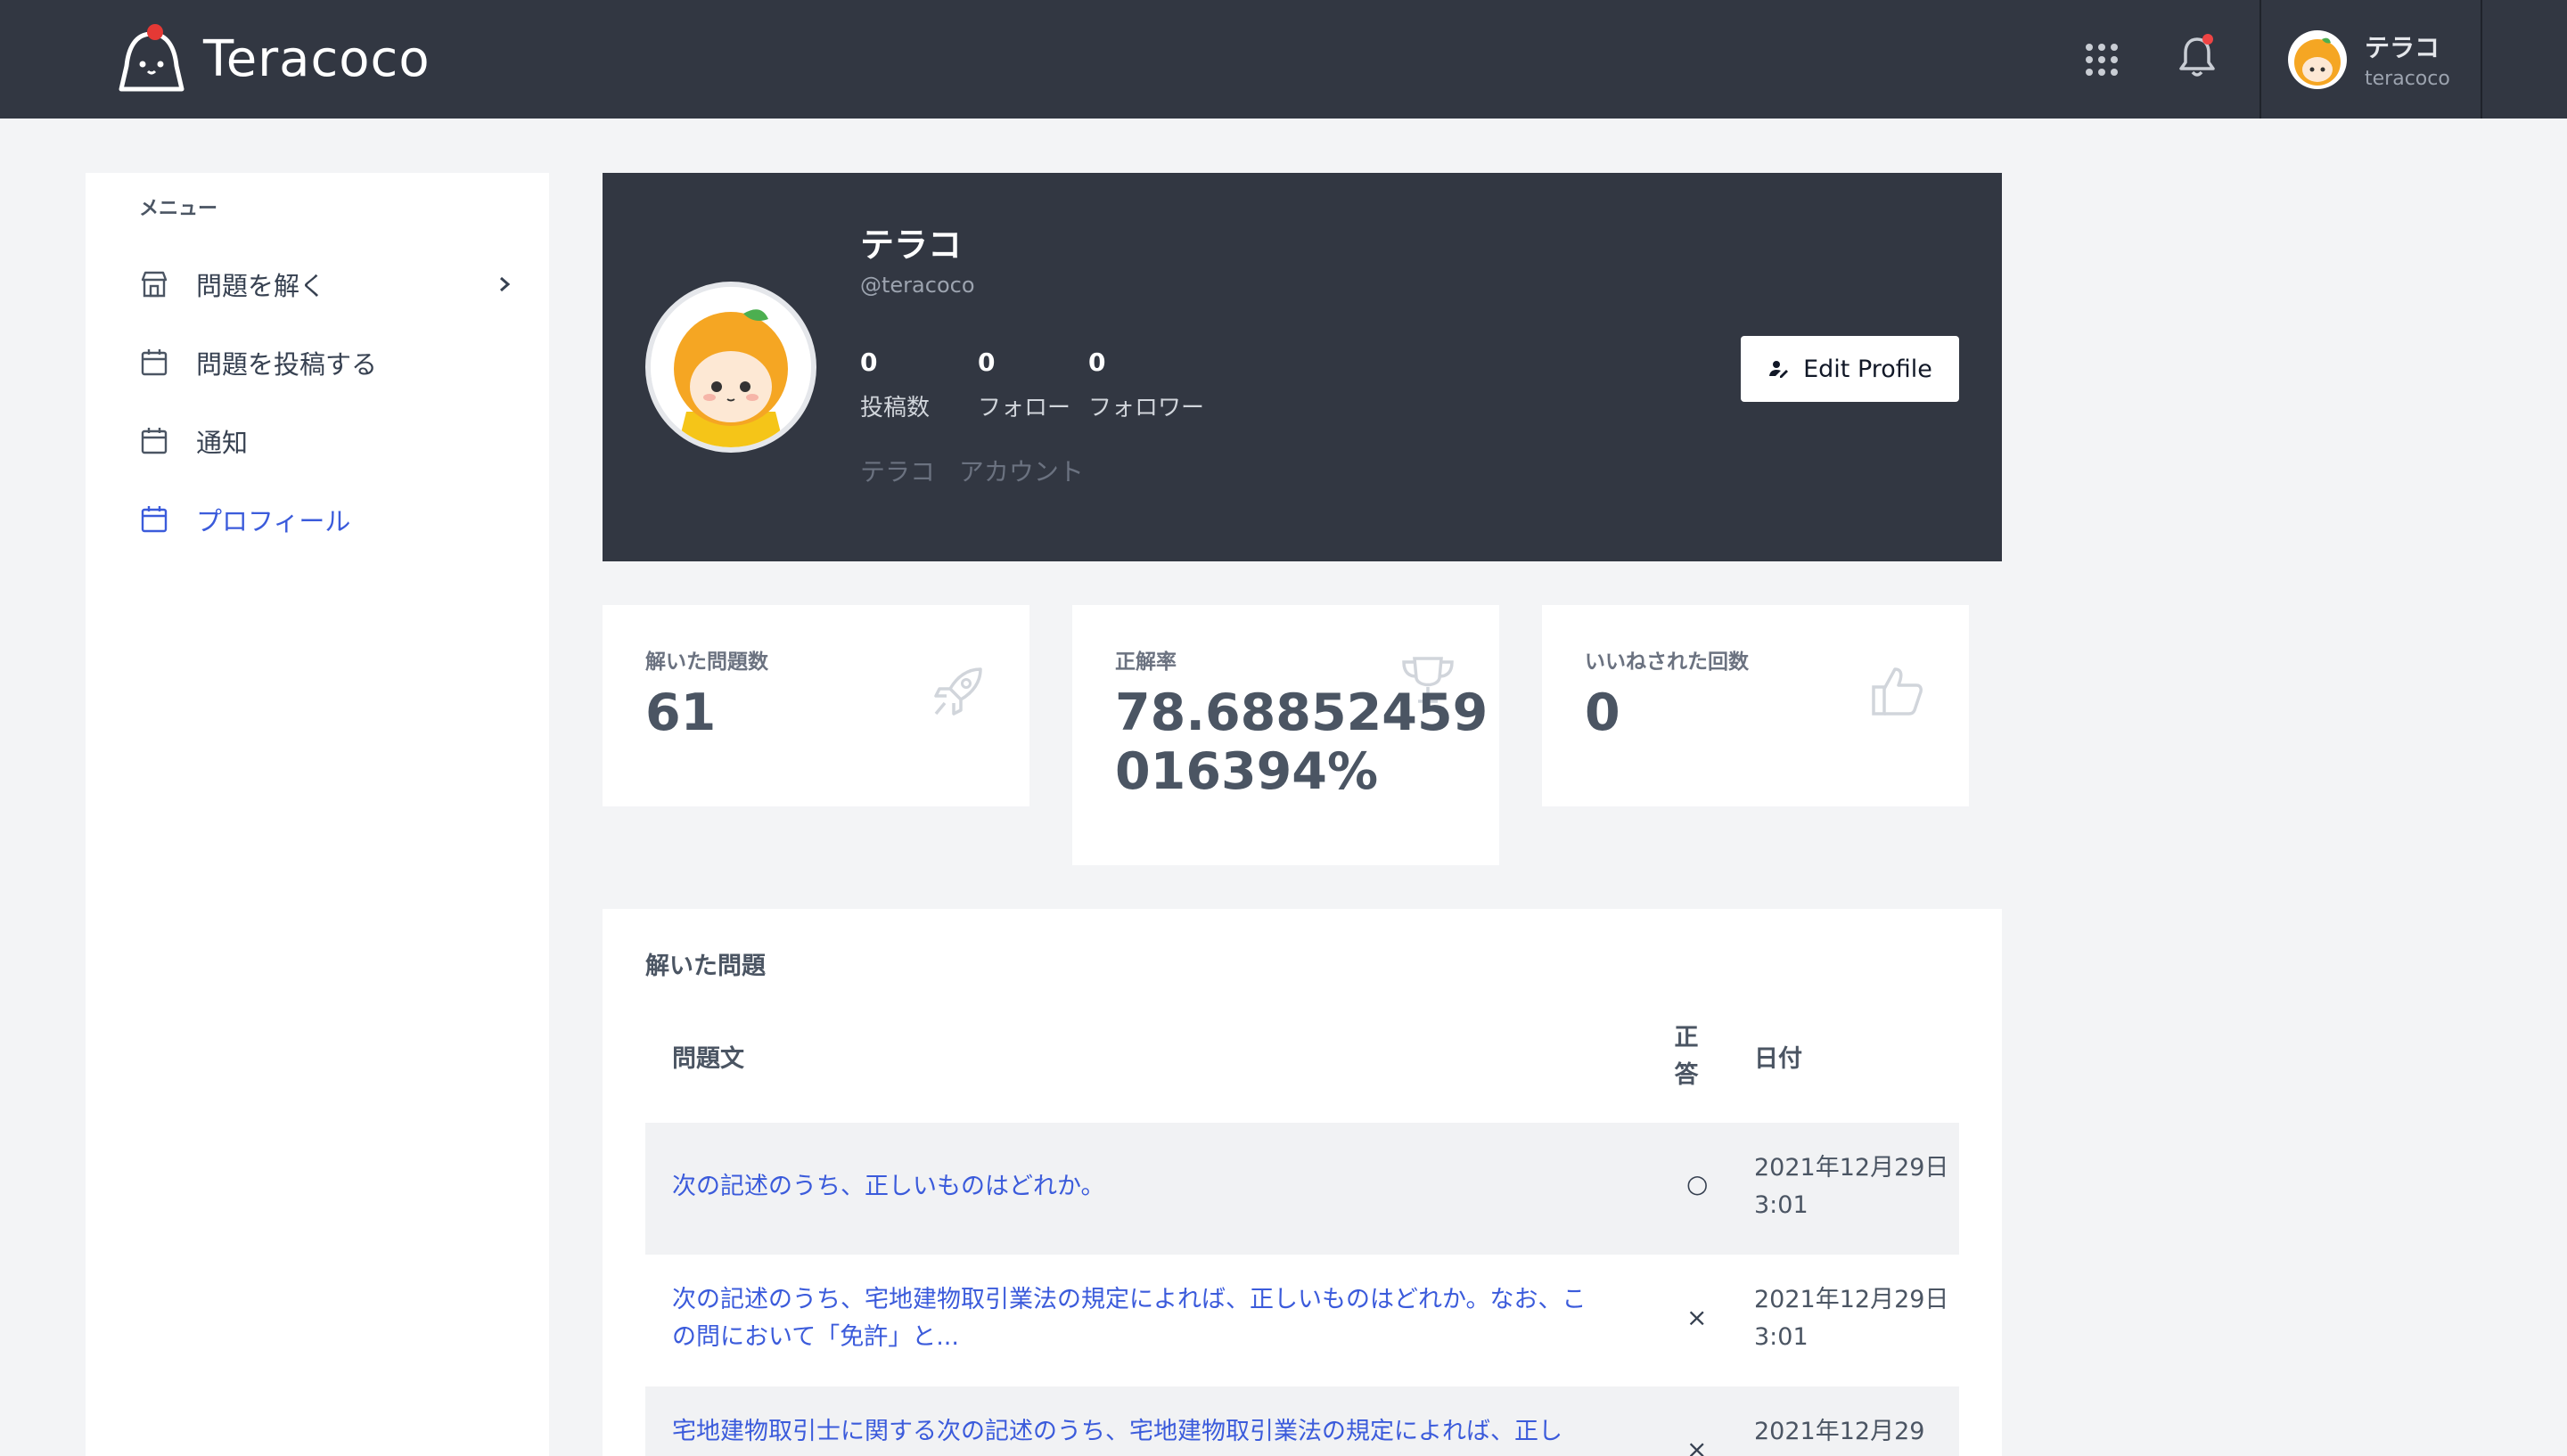 This screenshot has height=1456, width=2567. What do you see at coordinates (1667, 662) in the screenshot?
I see `card-label: いいねされた回数` at bounding box center [1667, 662].